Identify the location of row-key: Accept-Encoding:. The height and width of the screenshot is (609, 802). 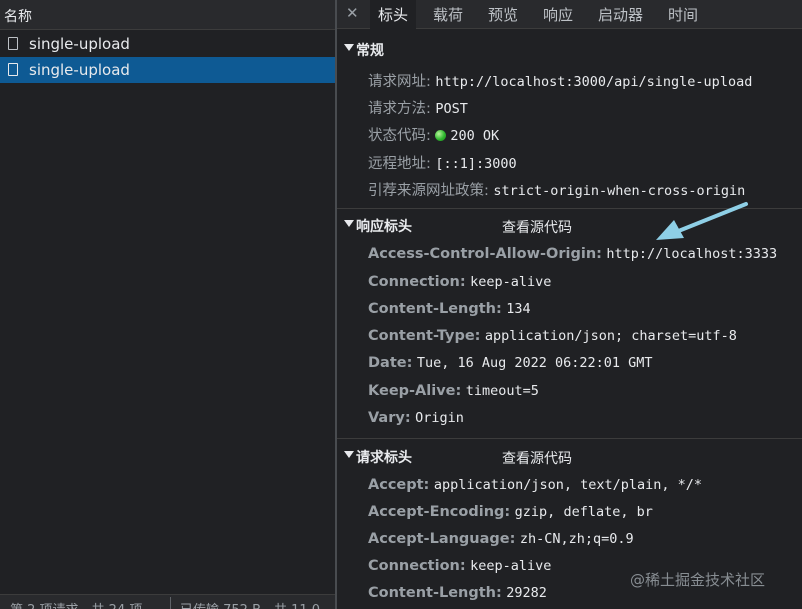
(439, 512).